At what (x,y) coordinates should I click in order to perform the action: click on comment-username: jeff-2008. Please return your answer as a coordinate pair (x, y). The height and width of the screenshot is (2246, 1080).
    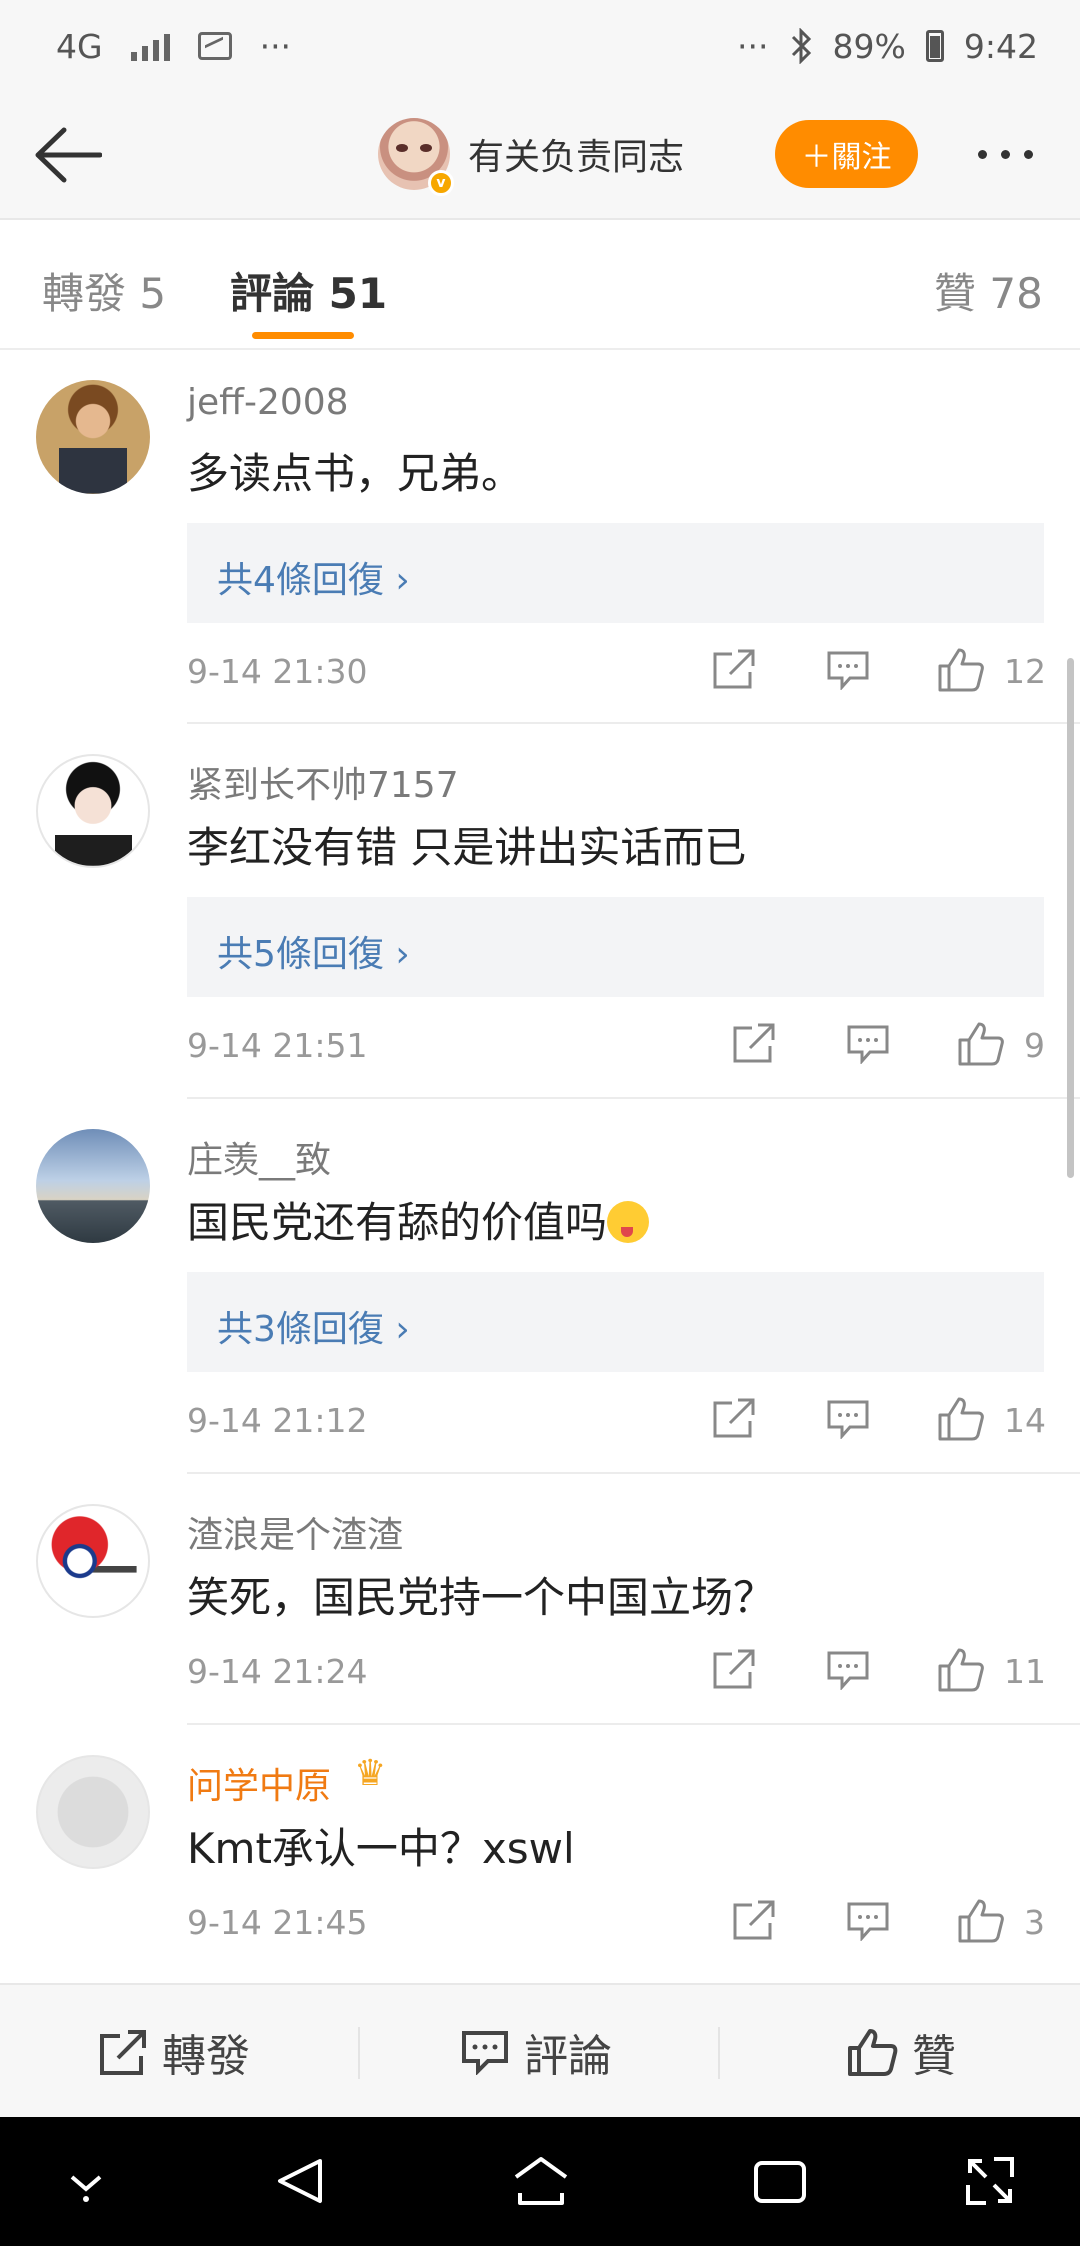
    Looking at the image, I should click on (268, 402).